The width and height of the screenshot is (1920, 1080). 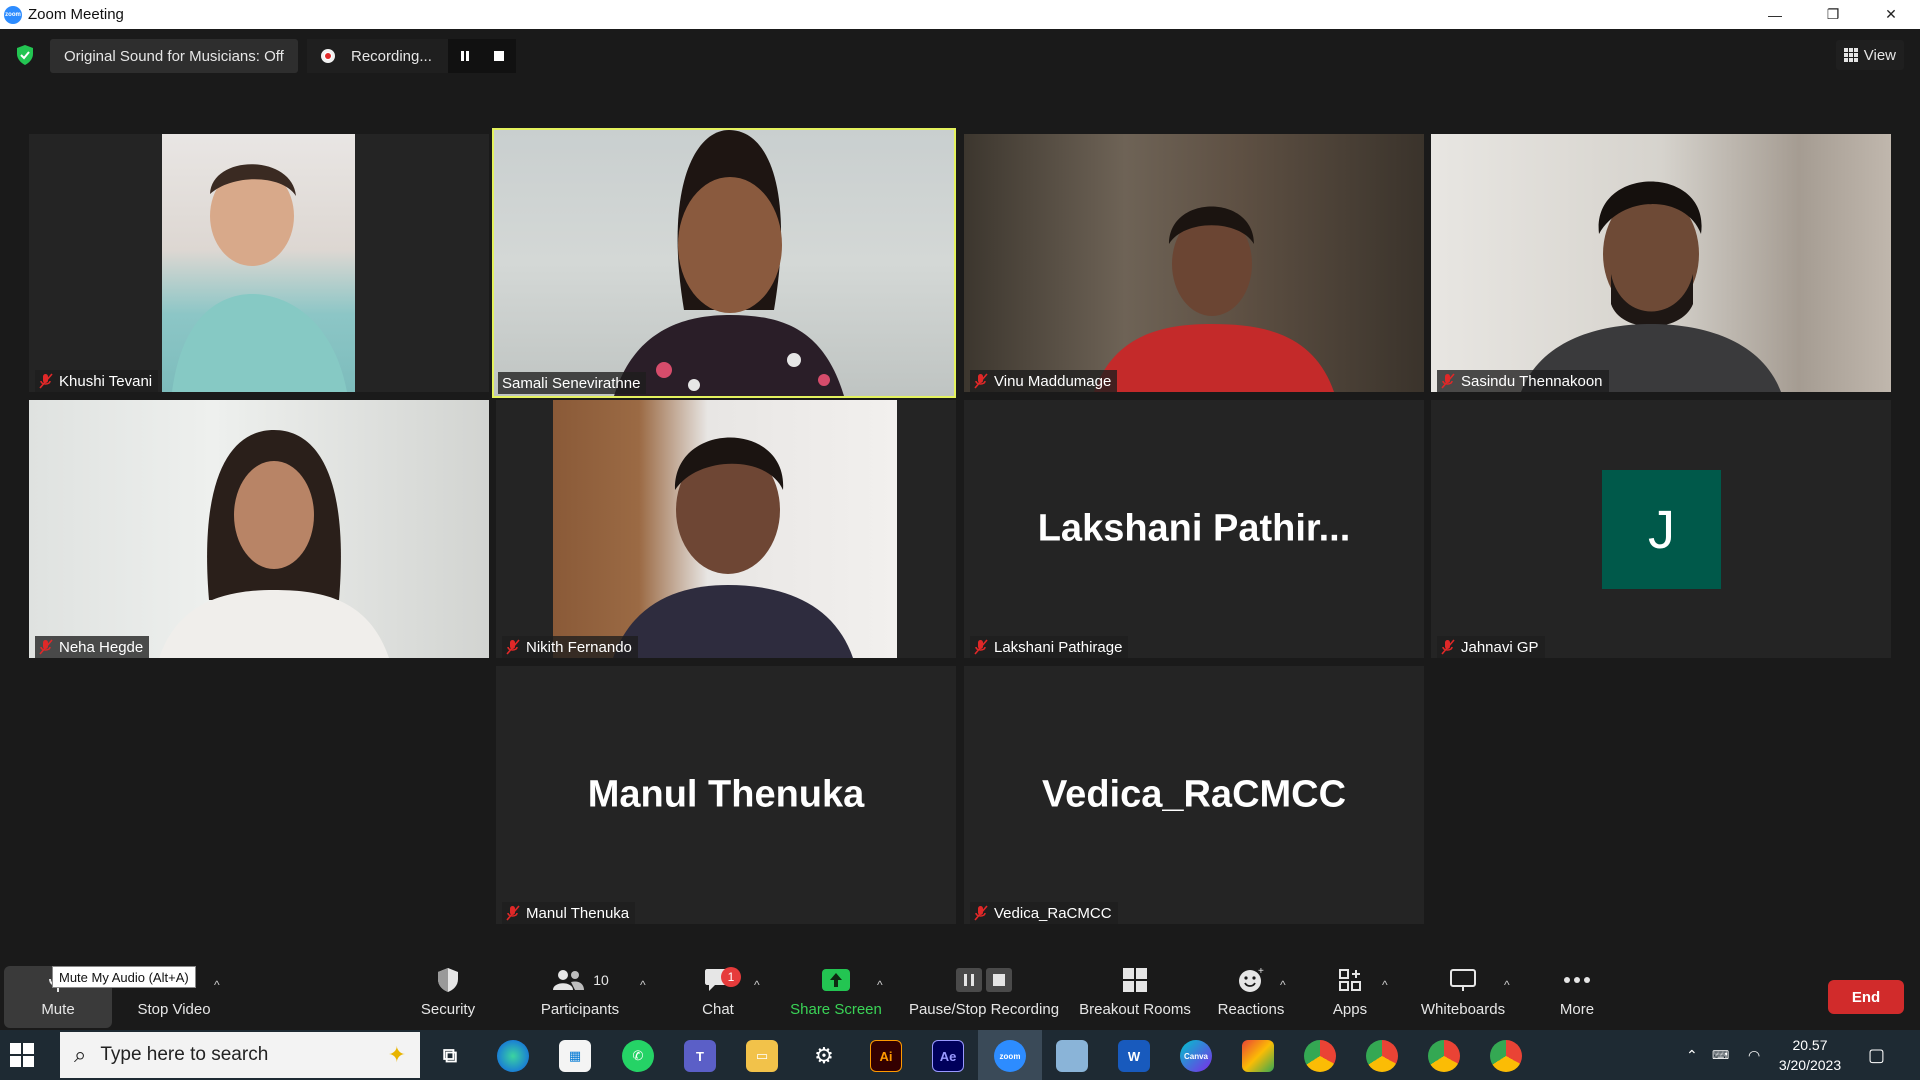 I want to click on taskbar-search-input: ⌕ Type here to search ✦, so click(x=240, y=1055).